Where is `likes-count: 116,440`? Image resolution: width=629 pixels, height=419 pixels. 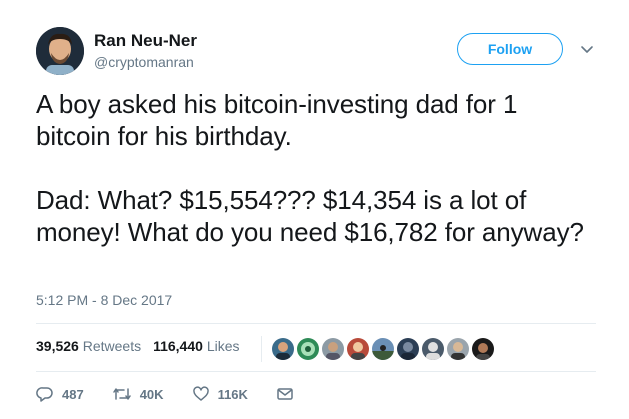 likes-count: 116,440 is located at coordinates (178, 346).